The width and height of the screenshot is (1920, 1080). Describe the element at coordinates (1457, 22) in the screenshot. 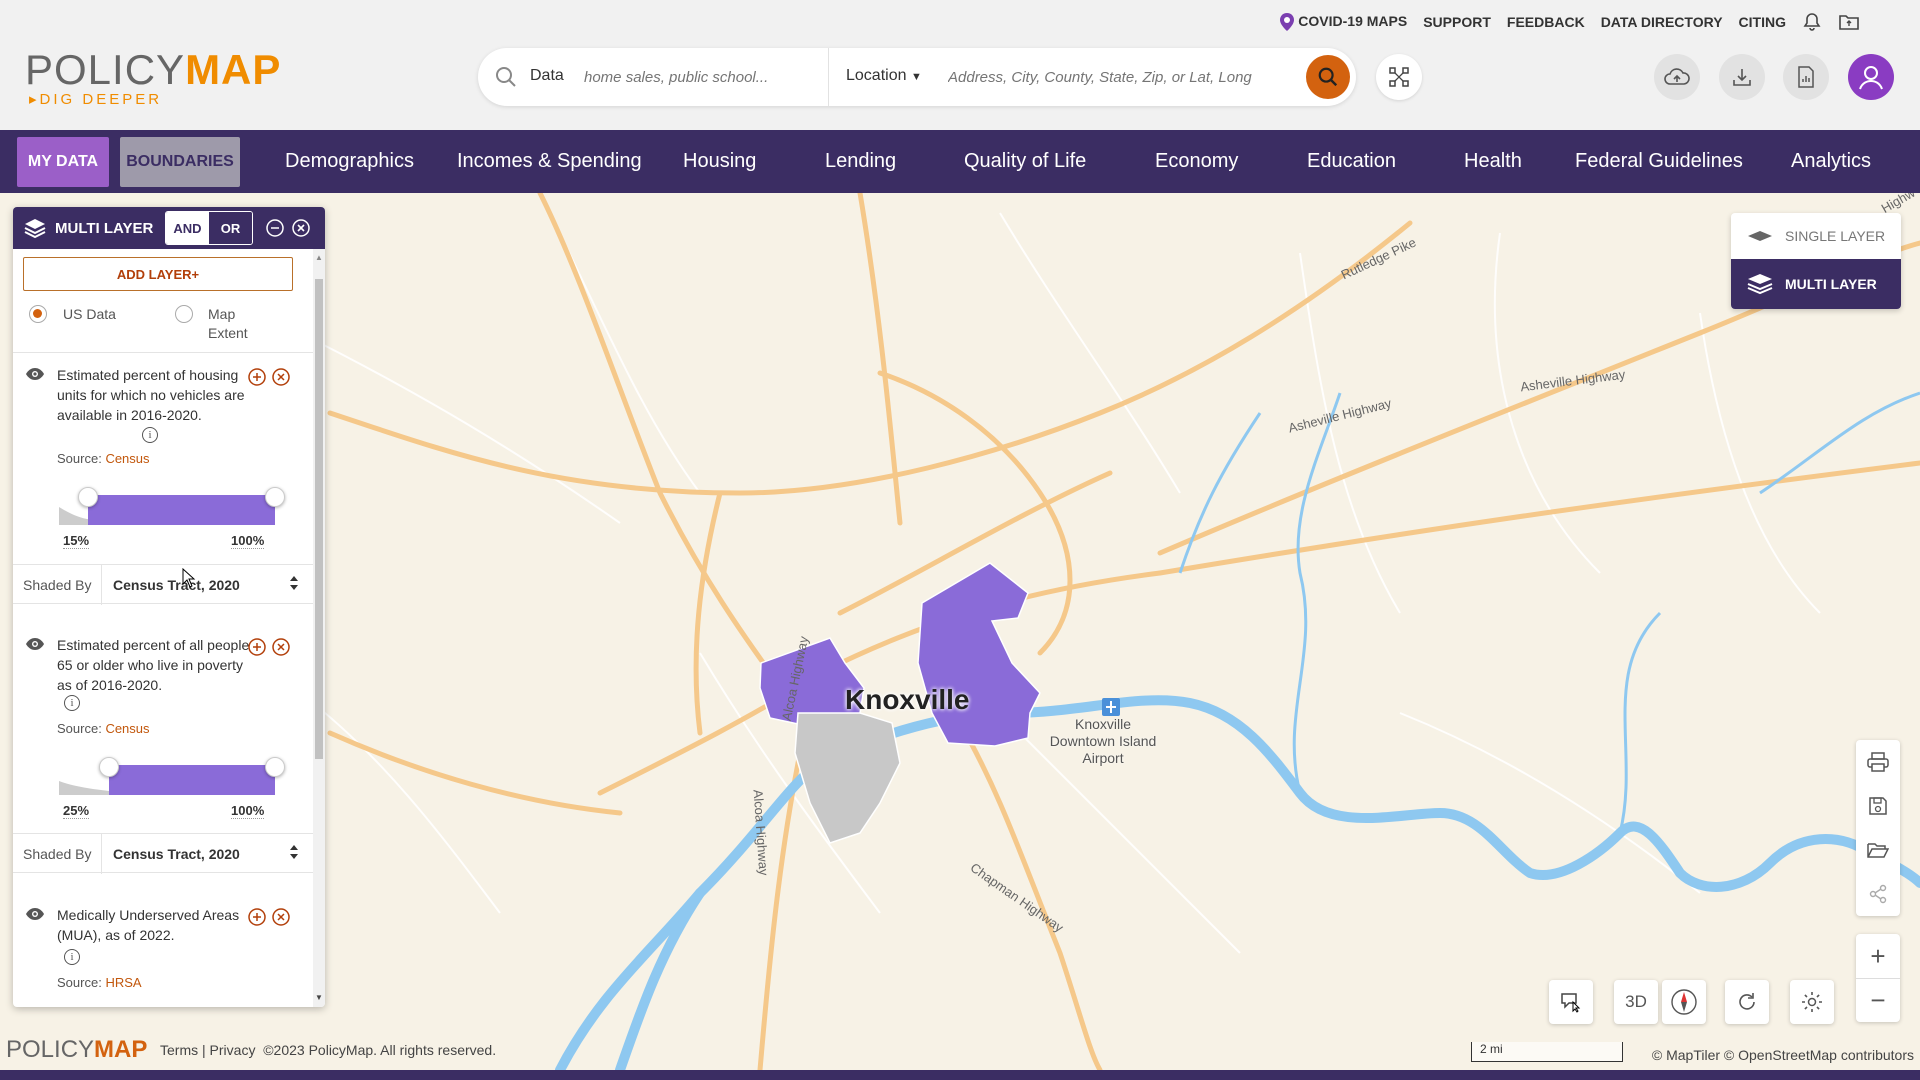

I see `support-link: SUPPORT` at that location.